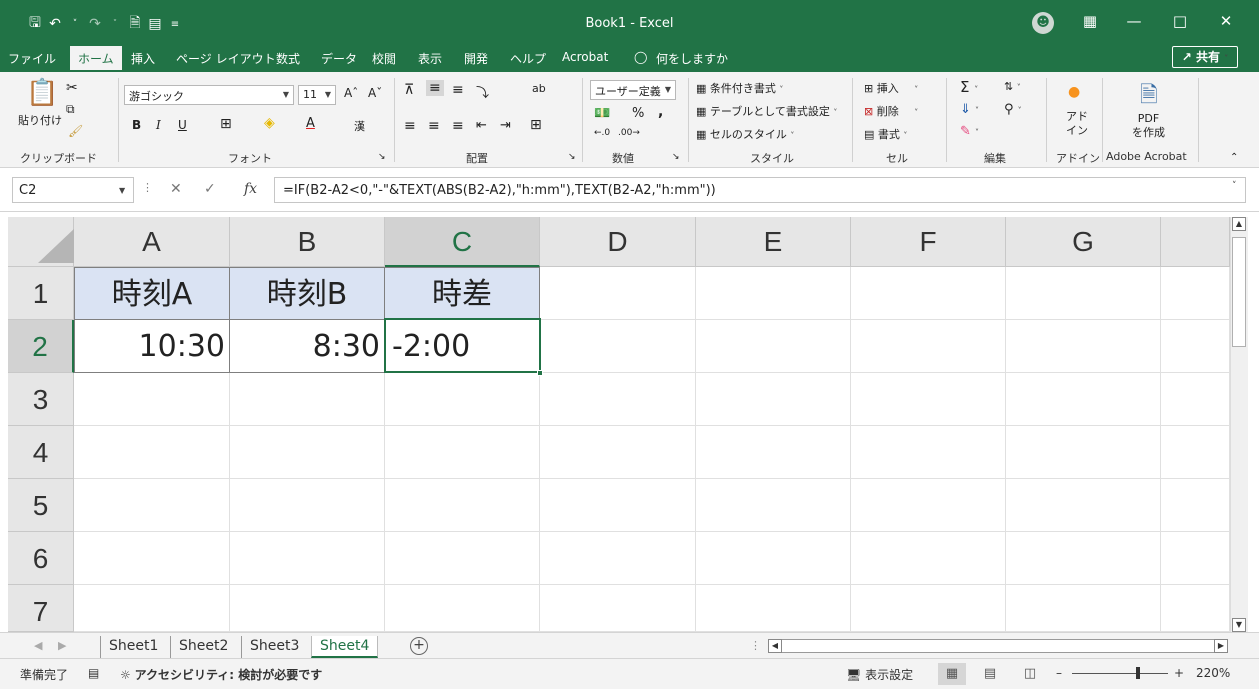 The image size is (1259, 689). What do you see at coordinates (1134, 21) in the screenshot?
I see `minimize-icon: —` at bounding box center [1134, 21].